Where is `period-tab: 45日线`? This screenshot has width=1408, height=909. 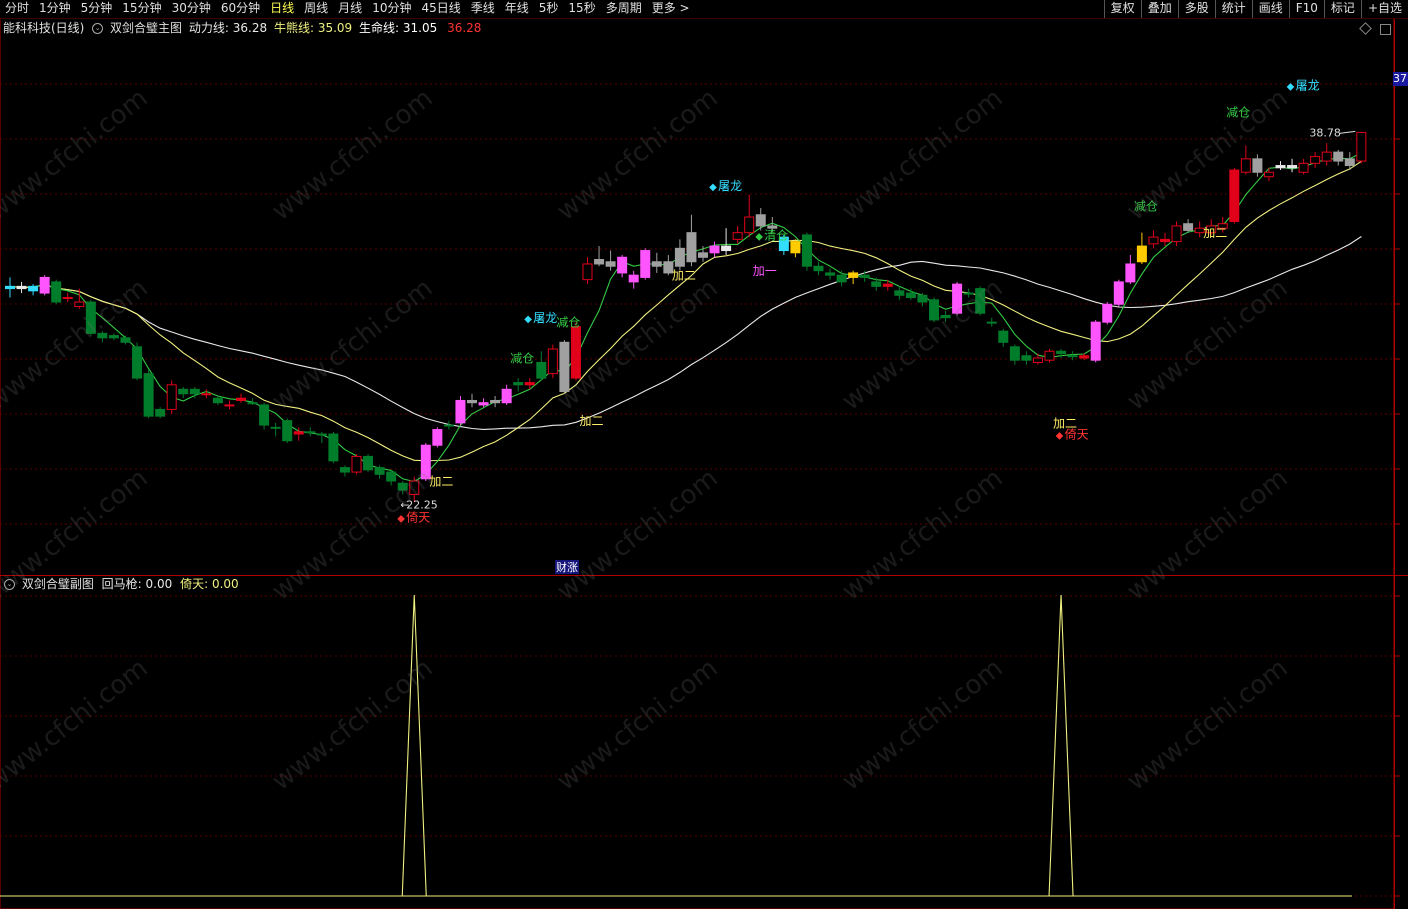 period-tab: 45日线 is located at coordinates (440, 9).